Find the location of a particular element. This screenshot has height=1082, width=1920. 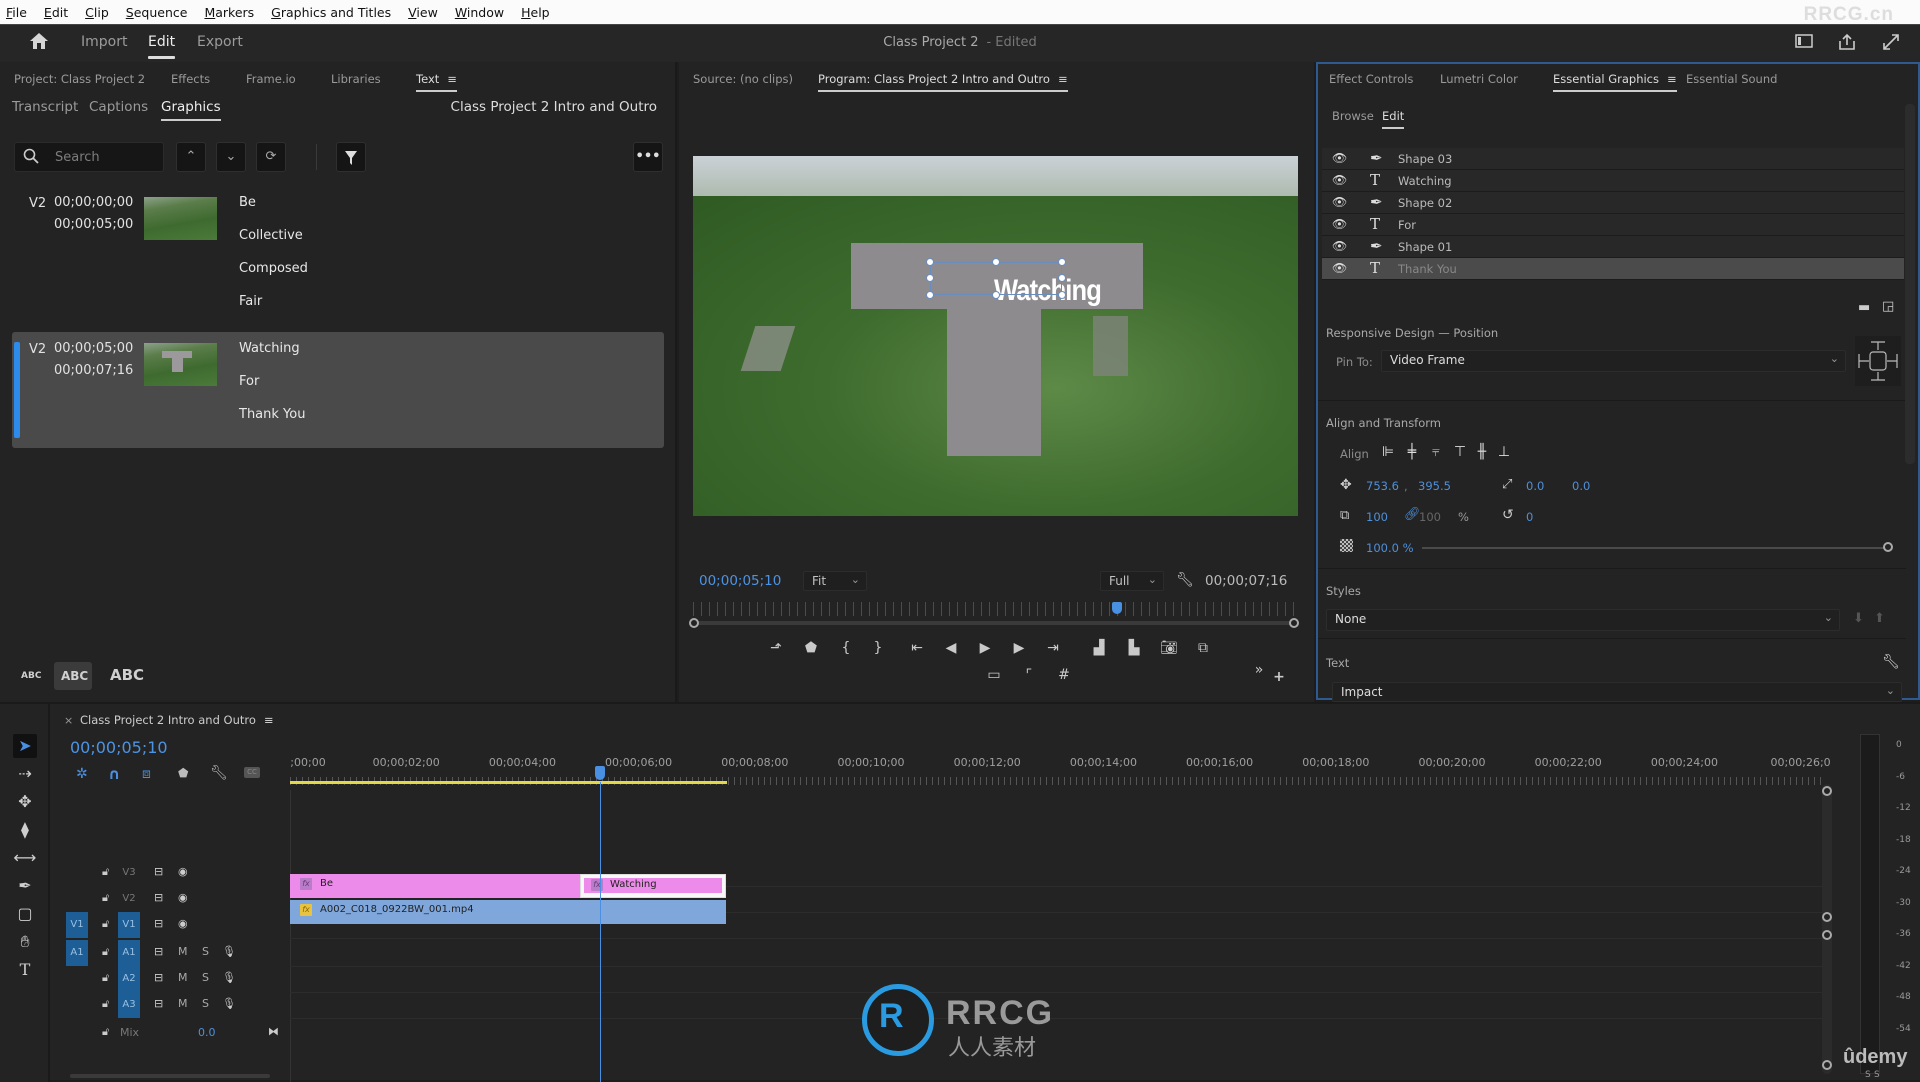

close-sequence-icon: × is located at coordinates (68, 720).